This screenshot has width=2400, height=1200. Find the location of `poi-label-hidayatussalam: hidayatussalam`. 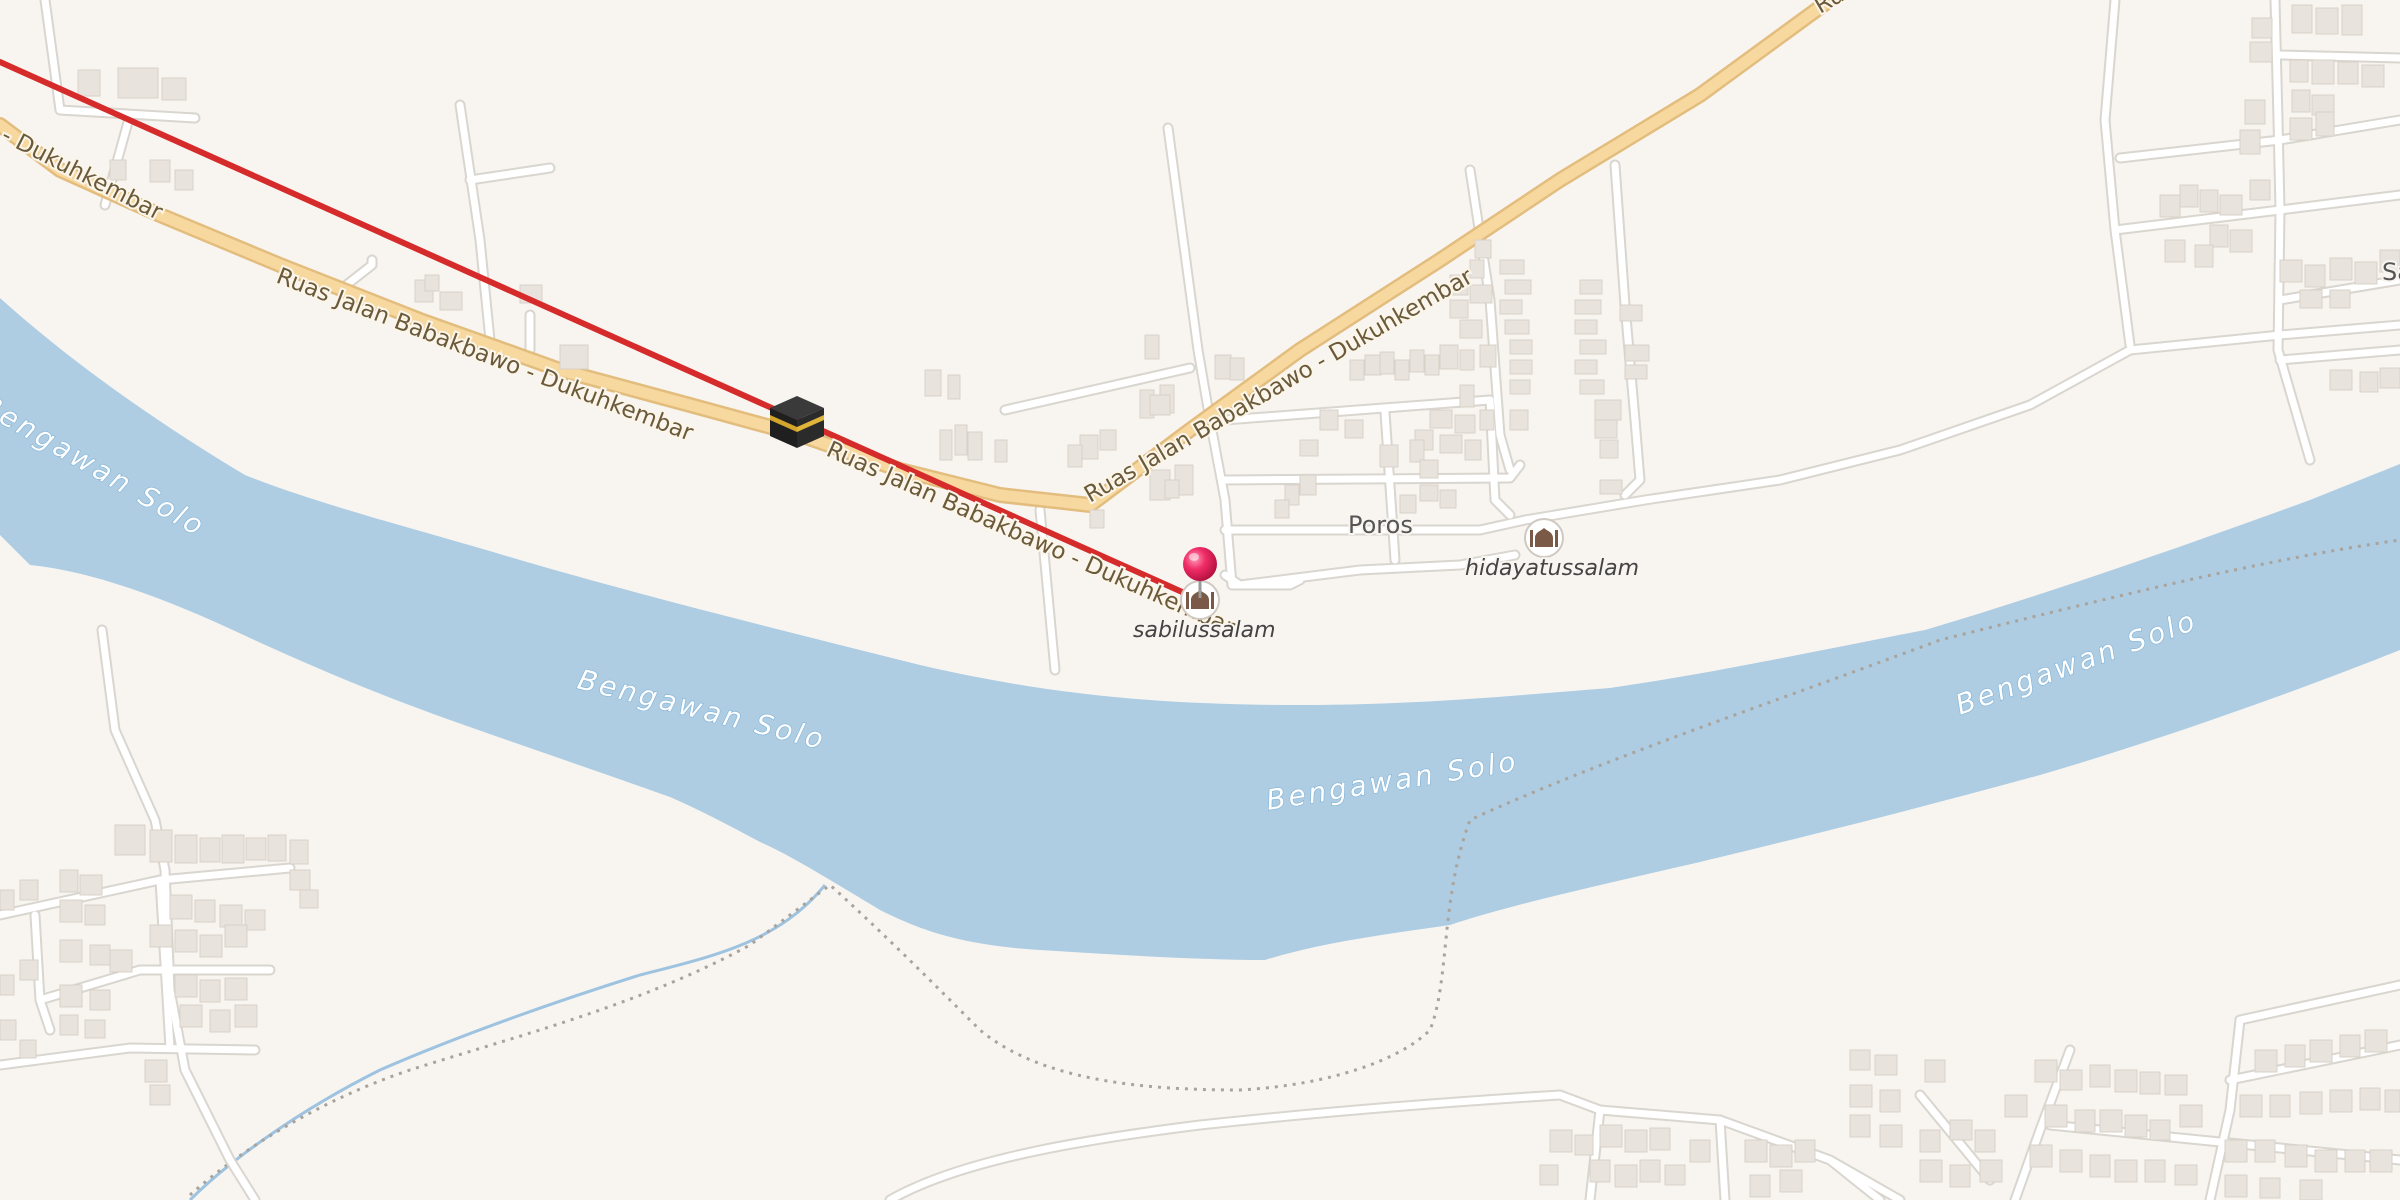

poi-label-hidayatussalam: hidayatussalam is located at coordinates (1552, 568).